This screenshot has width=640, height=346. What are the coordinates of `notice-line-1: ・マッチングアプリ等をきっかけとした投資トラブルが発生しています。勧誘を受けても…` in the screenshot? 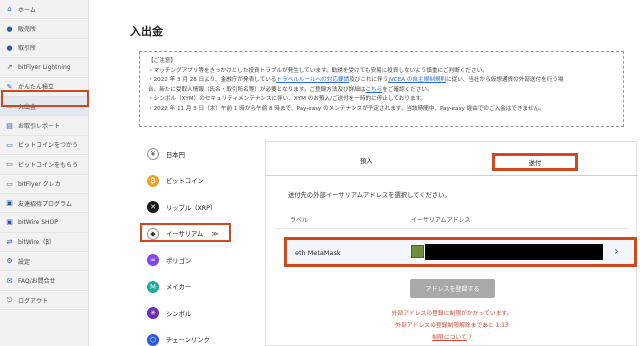 It's located at (318, 70).